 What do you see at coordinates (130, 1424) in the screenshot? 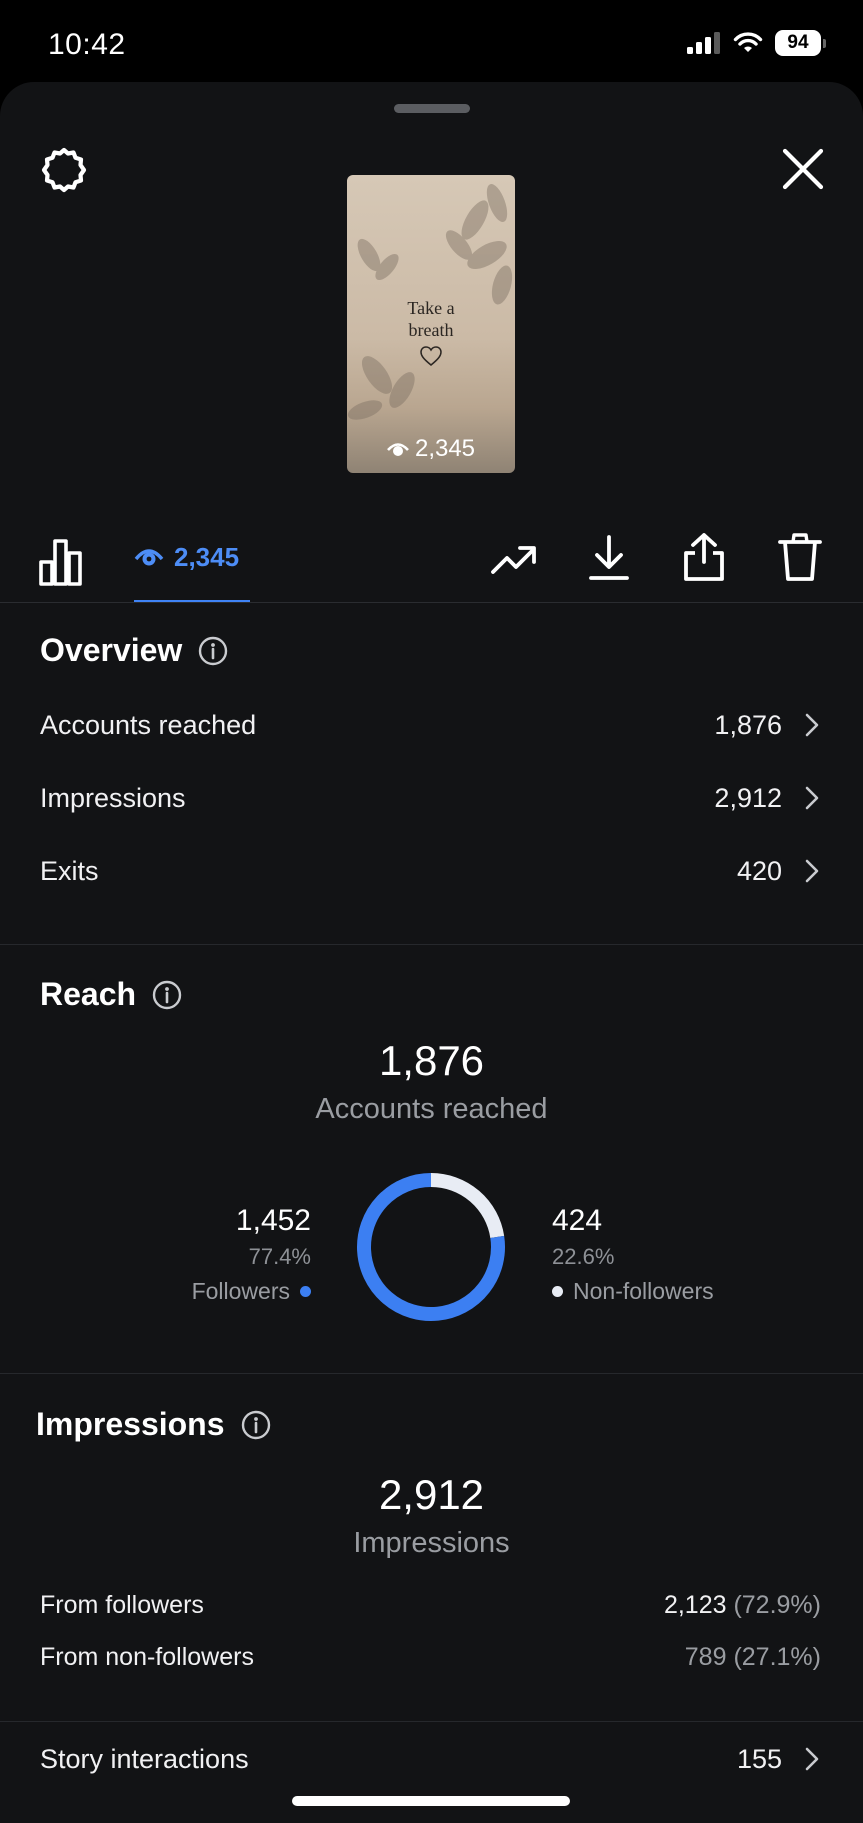
I see `impressions-title: Impressions` at bounding box center [130, 1424].